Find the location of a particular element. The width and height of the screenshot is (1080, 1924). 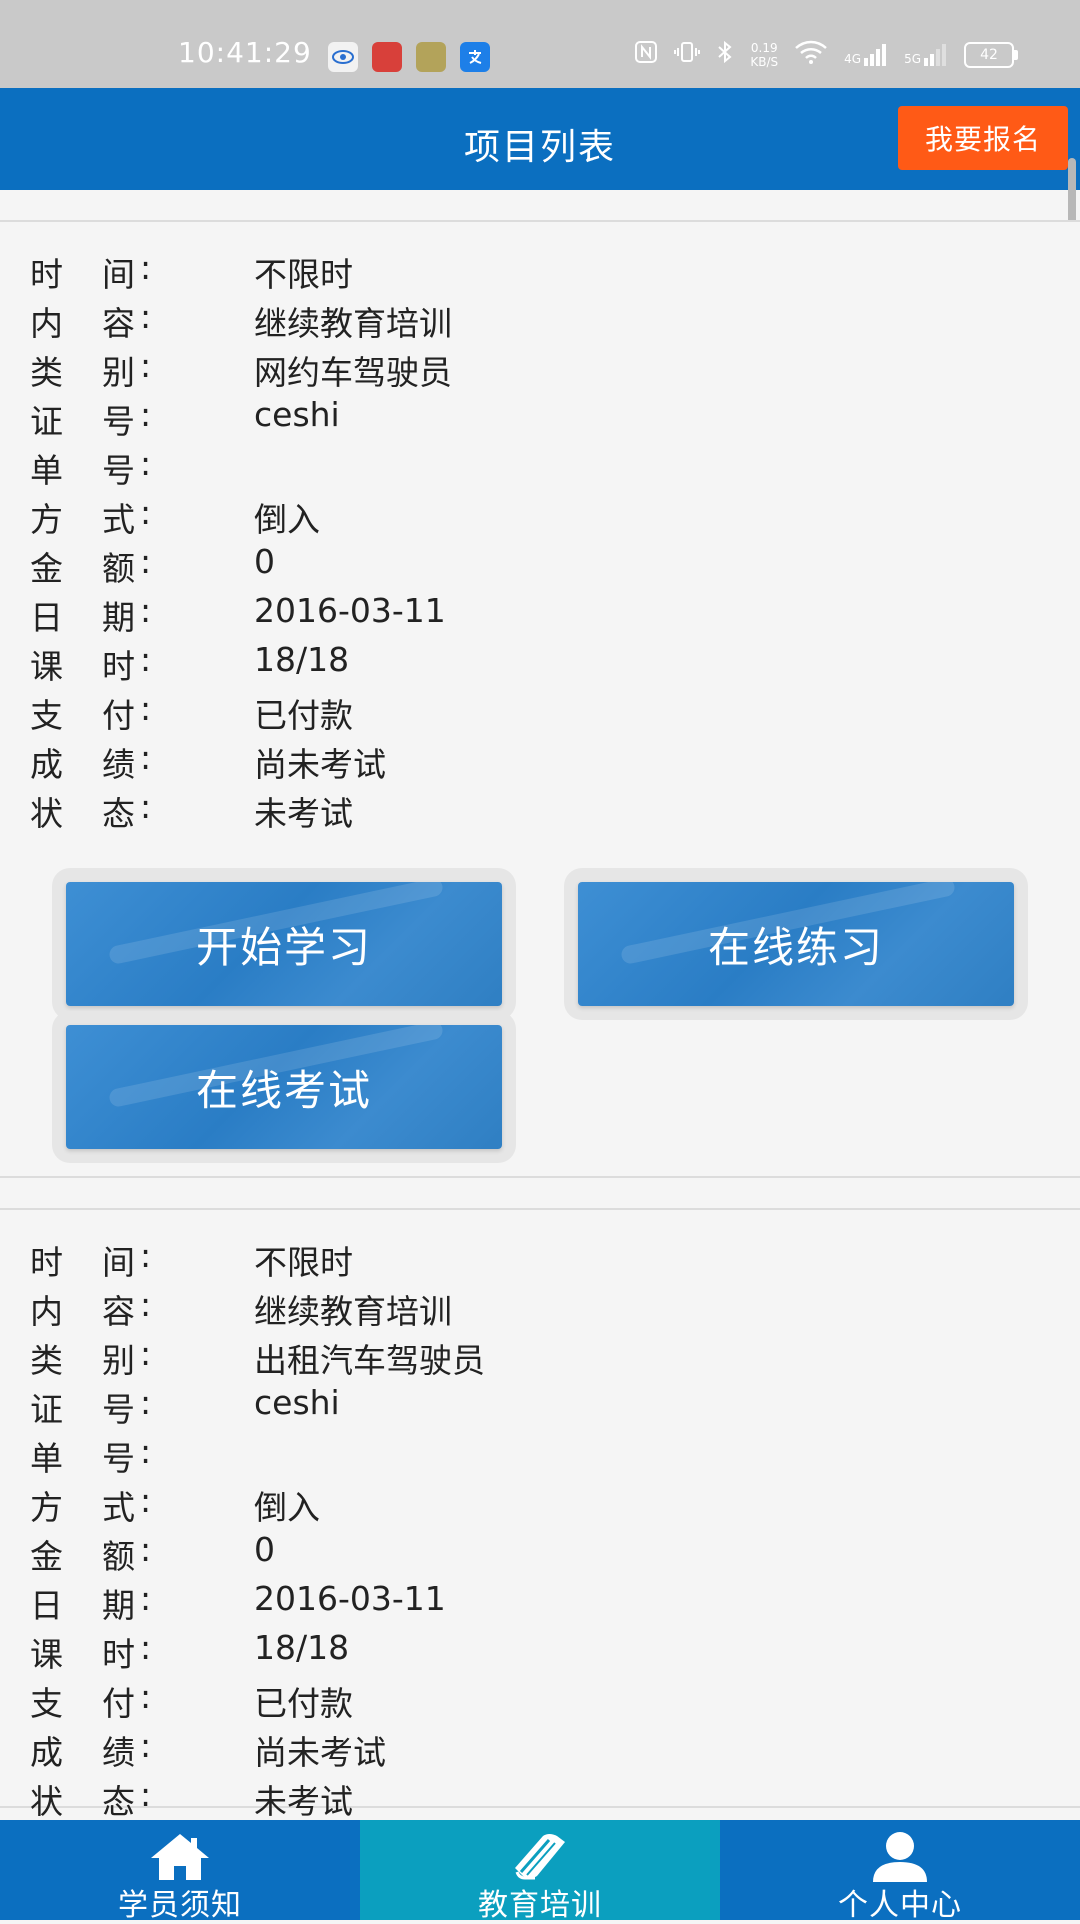

nav-item-profile: 个人中心 is located at coordinates (900, 1871).